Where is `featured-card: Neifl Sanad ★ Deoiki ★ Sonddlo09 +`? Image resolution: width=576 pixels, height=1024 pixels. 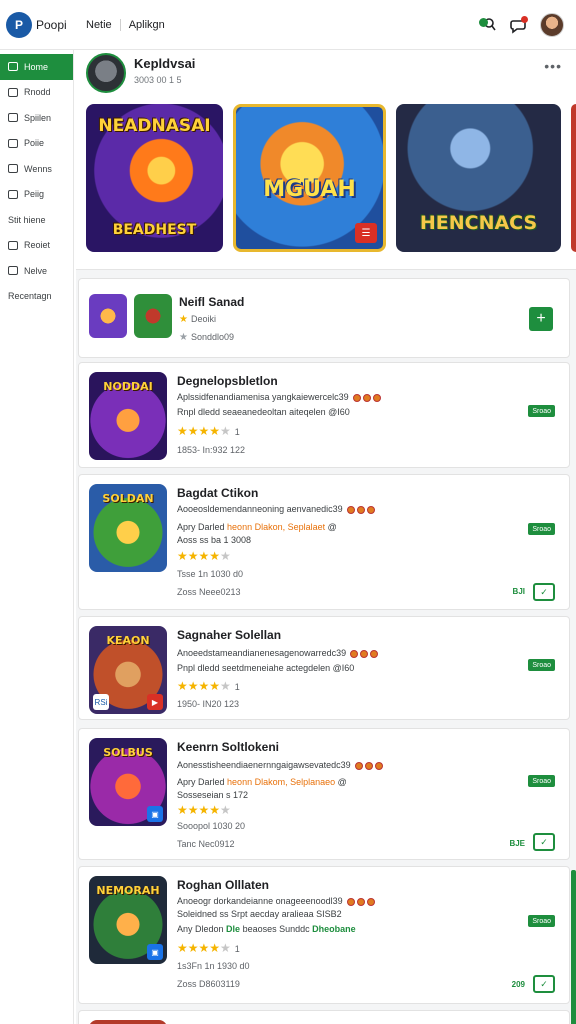
featured-card: Neifl Sanad ★ Deoiki ★ Sonddlo09 + is located at coordinates (324, 318).